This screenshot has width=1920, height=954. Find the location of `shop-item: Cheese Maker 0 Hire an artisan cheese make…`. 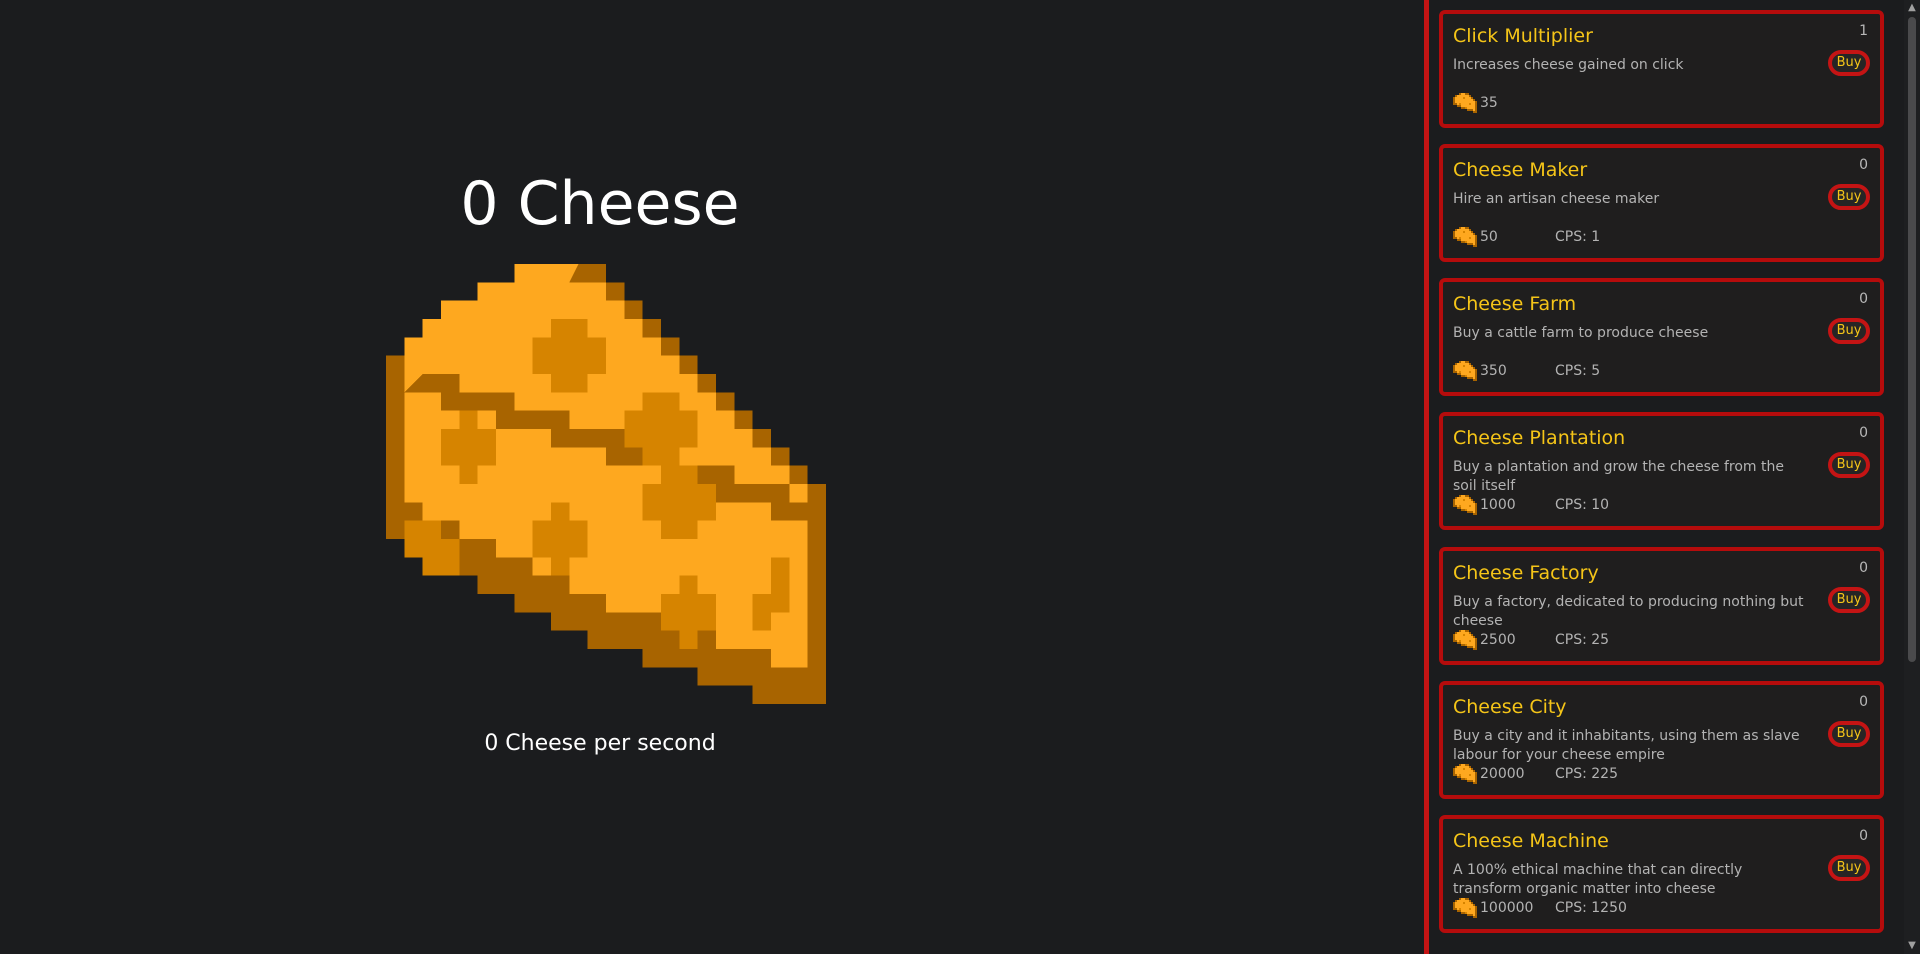

shop-item: Cheese Maker 0 Hire an artisan cheese make… is located at coordinates (1661, 203).